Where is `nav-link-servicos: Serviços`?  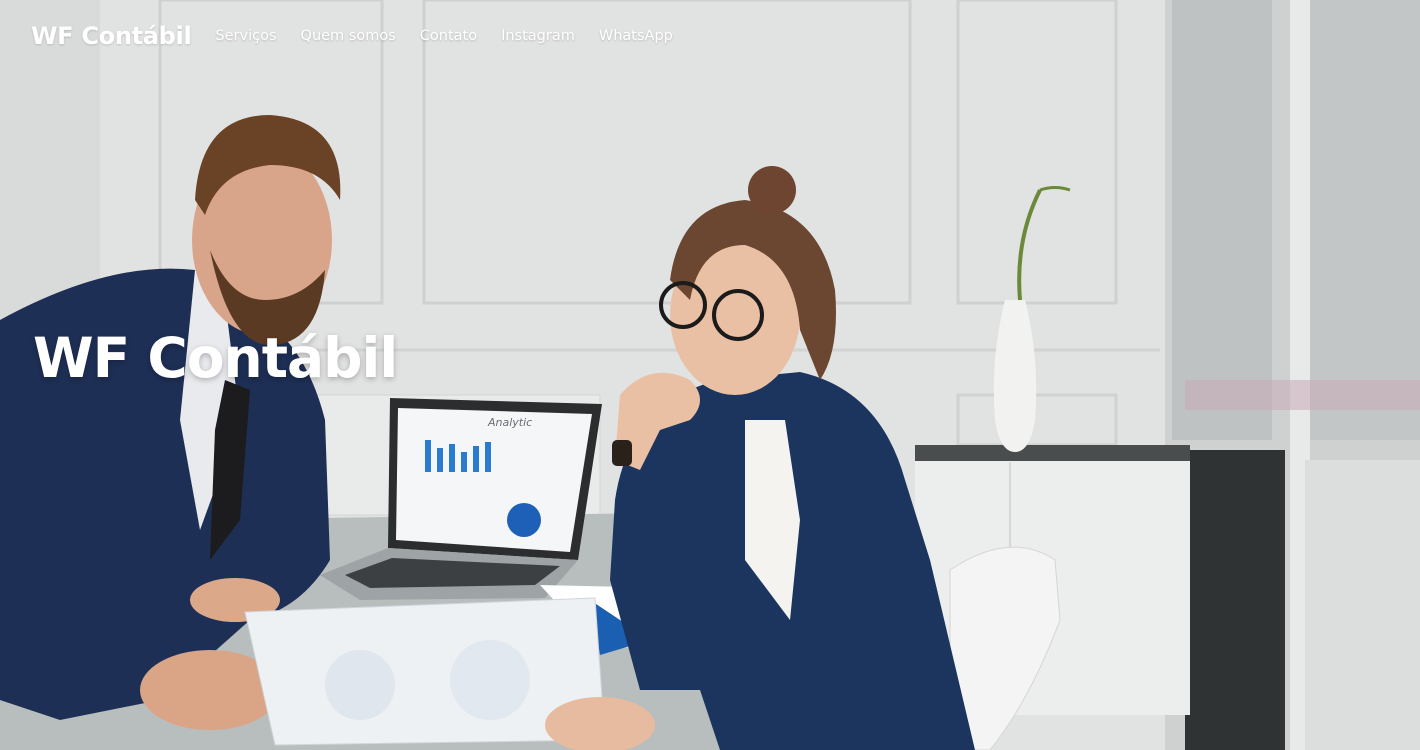
nav-link-servicos: Serviços is located at coordinates (245, 36).